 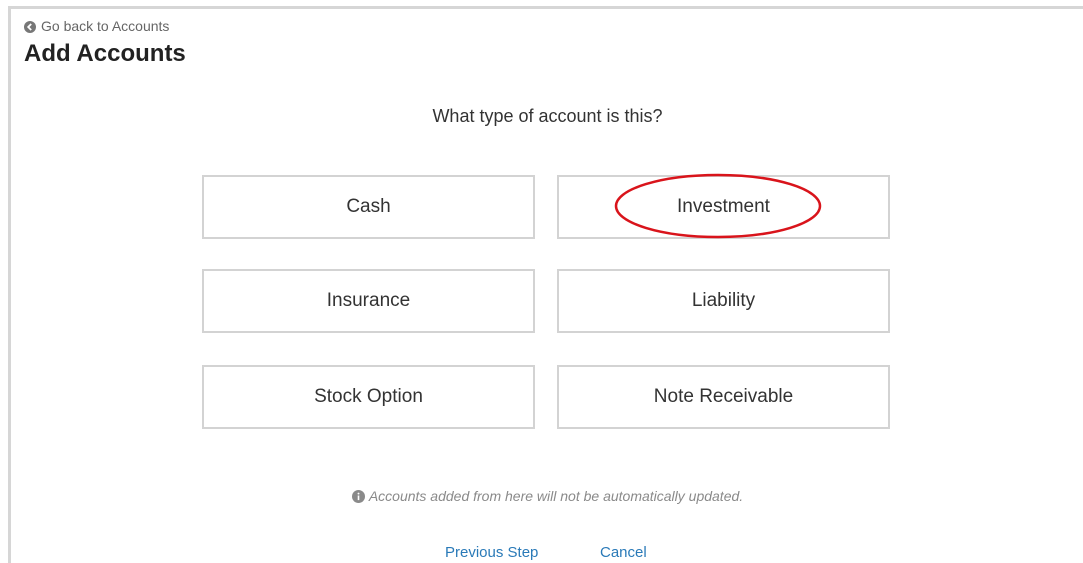 What do you see at coordinates (545, 7) in the screenshot?
I see `panel-top-border` at bounding box center [545, 7].